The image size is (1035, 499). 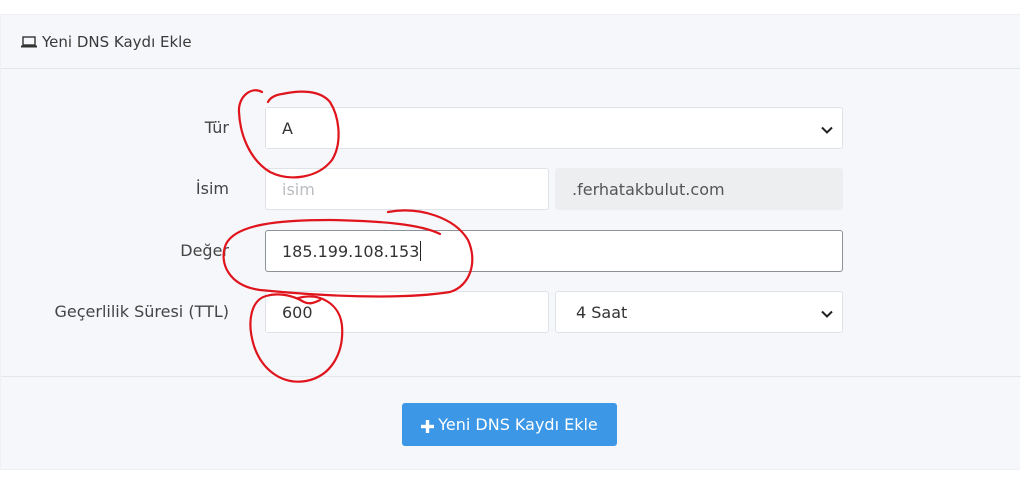 What do you see at coordinates (351, 251) in the screenshot?
I see `value-input-text: 185.199.108.153` at bounding box center [351, 251].